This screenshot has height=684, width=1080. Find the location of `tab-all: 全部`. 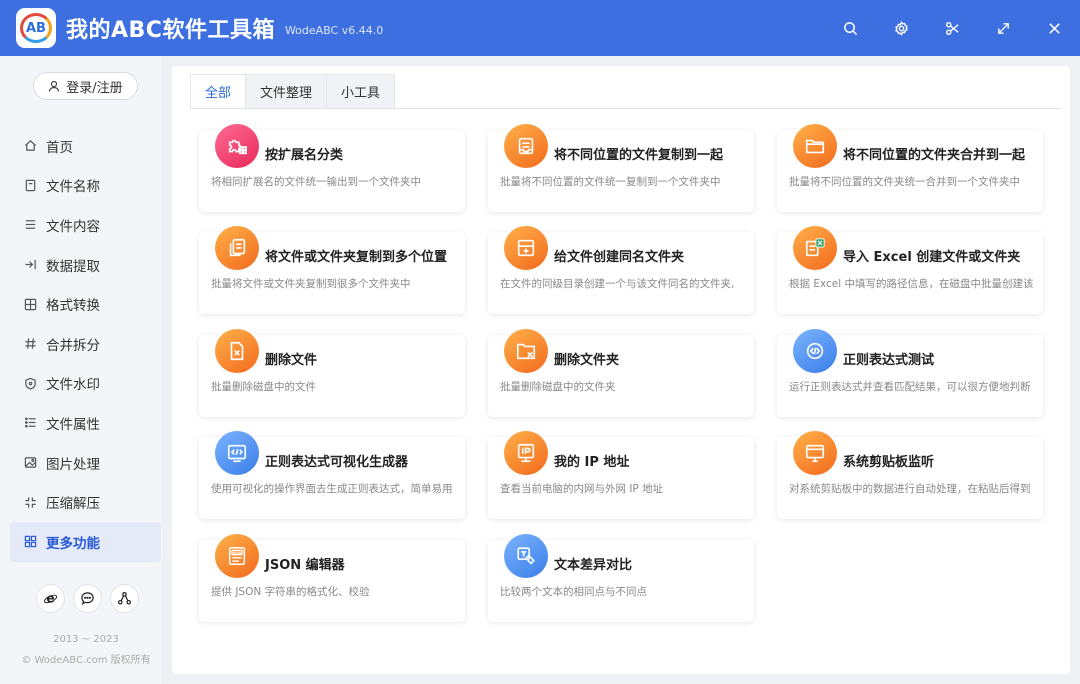

tab-all: 全部 is located at coordinates (218, 91).